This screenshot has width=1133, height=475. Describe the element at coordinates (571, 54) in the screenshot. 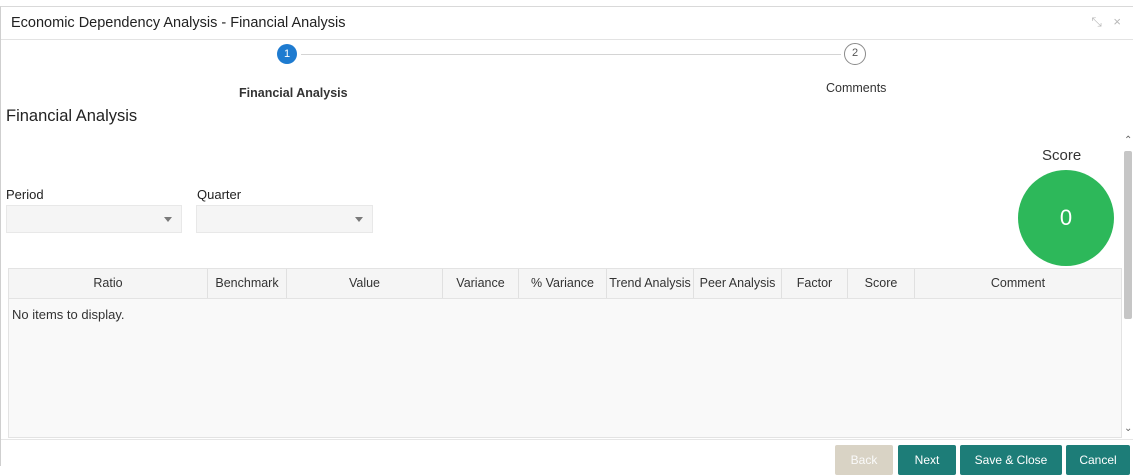

I see `stepper-connector` at that location.